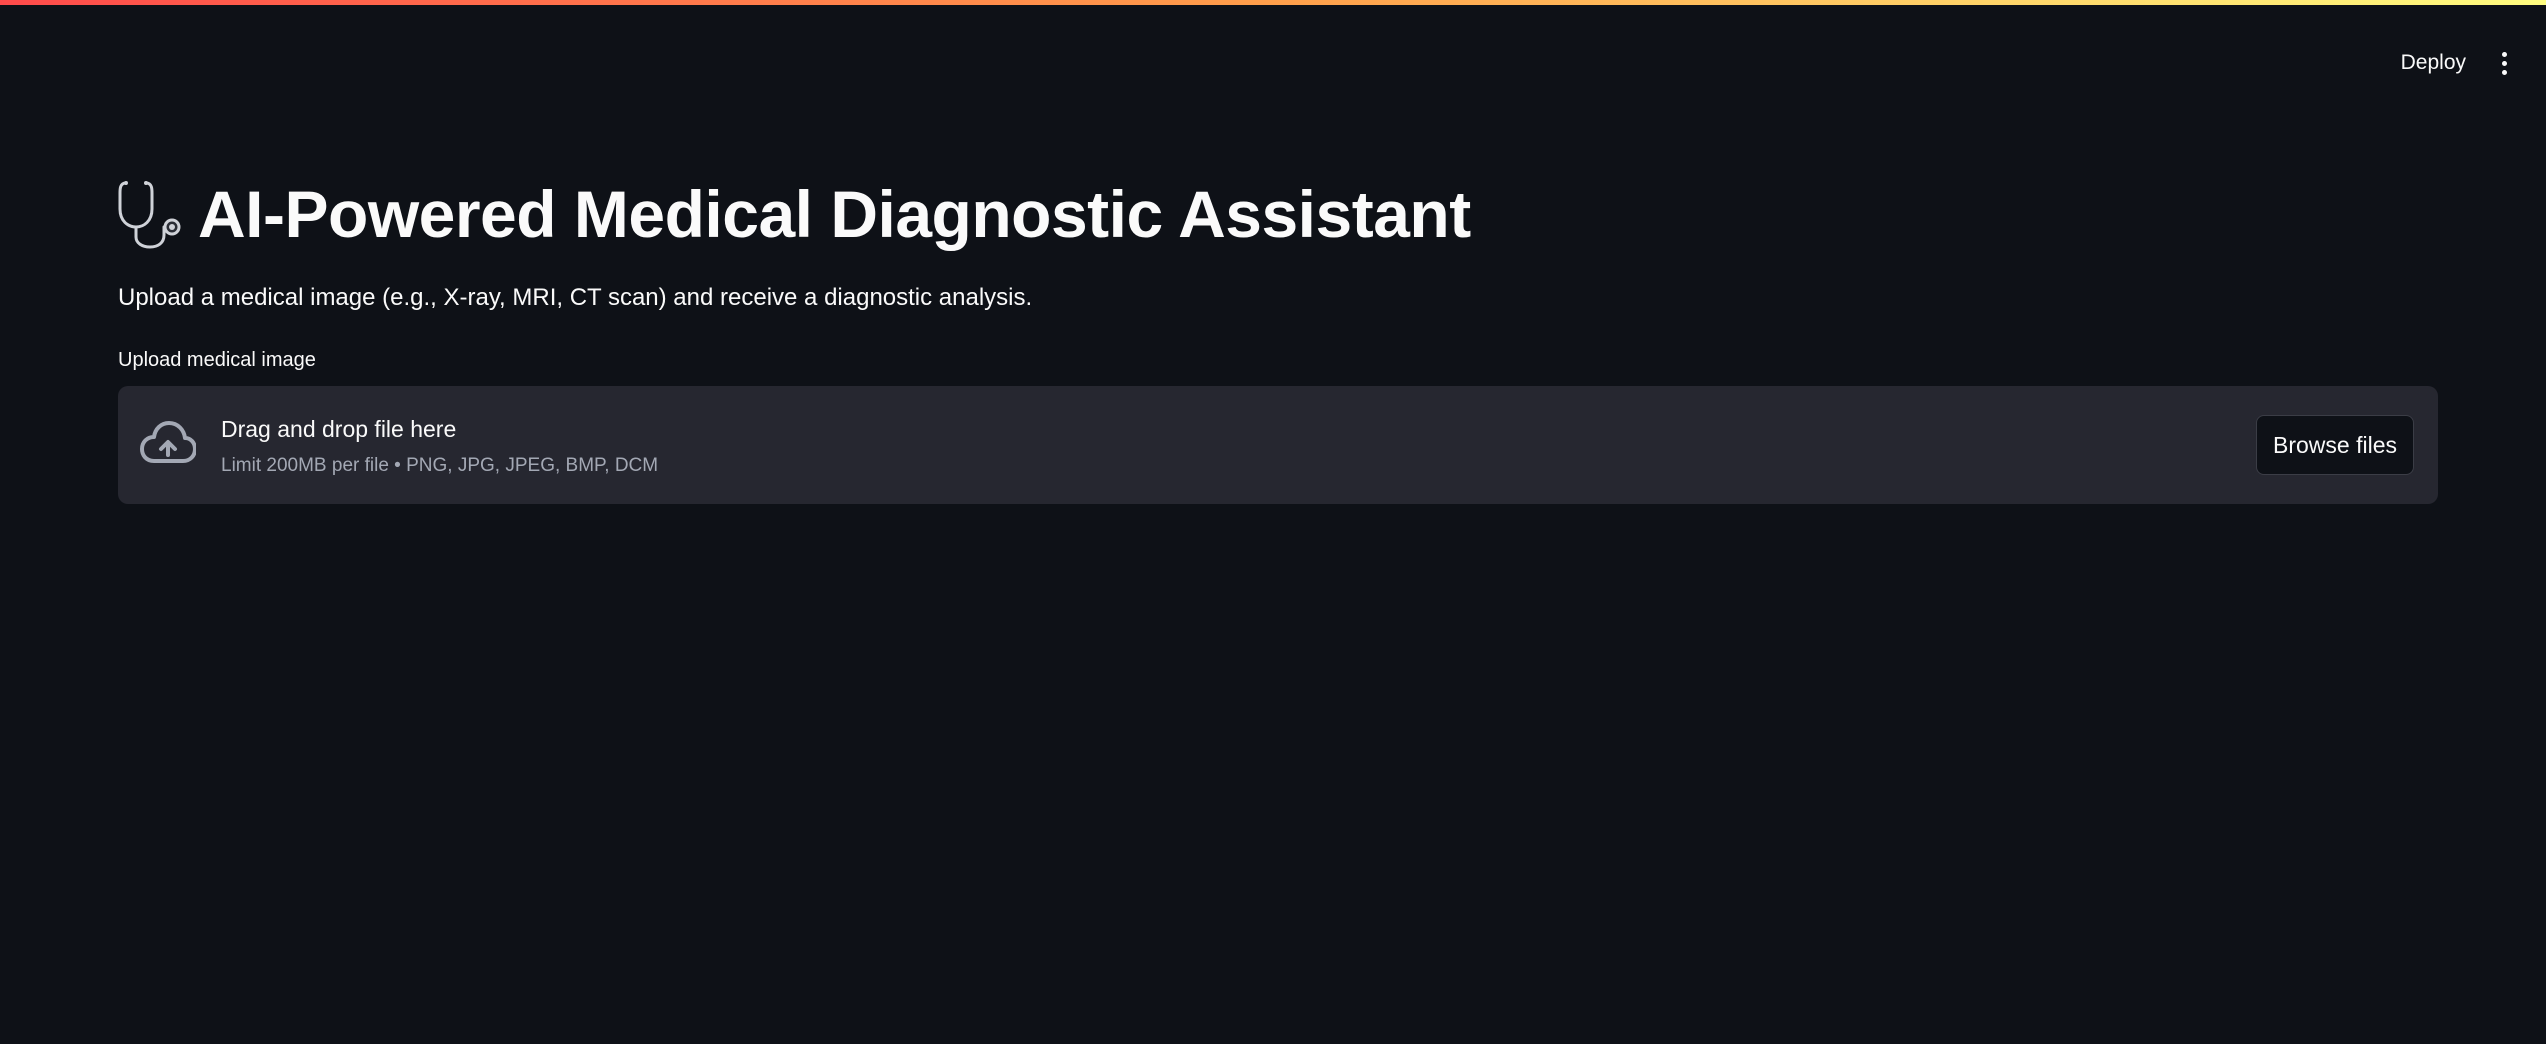 This screenshot has width=2546, height=1044. I want to click on main-menu-button, so click(2504, 63).